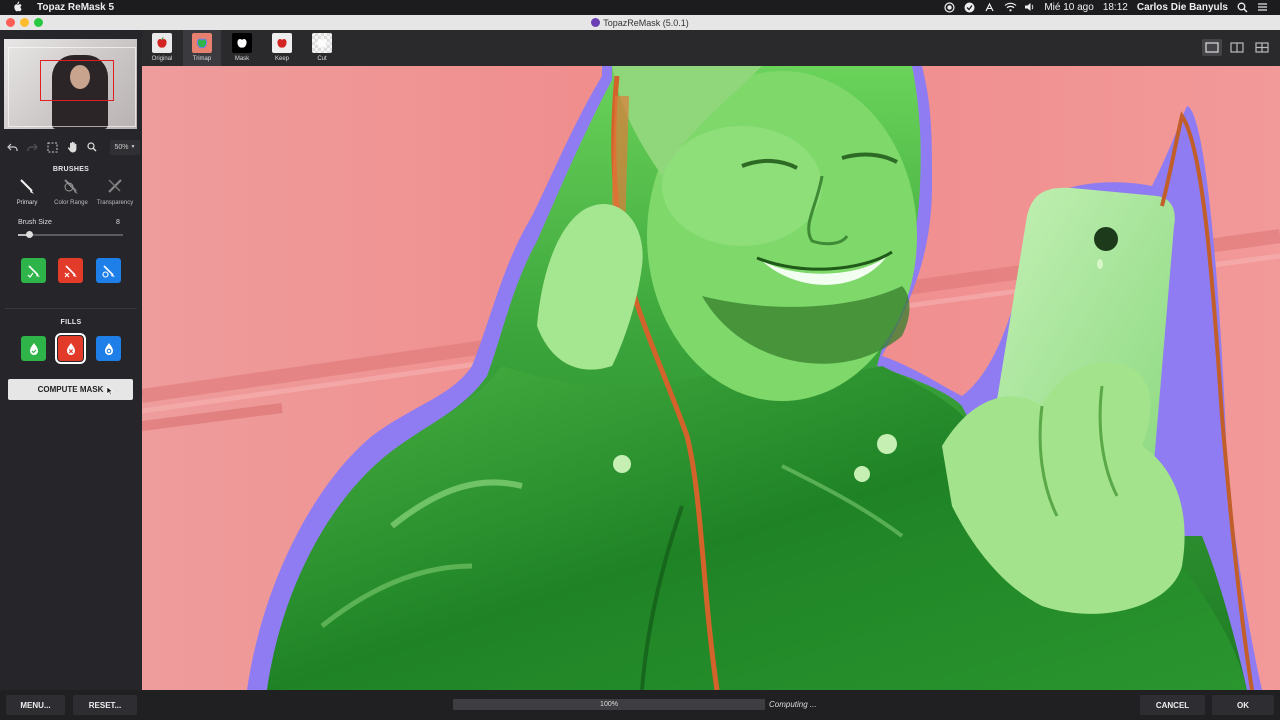  What do you see at coordinates (1010, 7) in the screenshot?
I see `wifi-icon` at bounding box center [1010, 7].